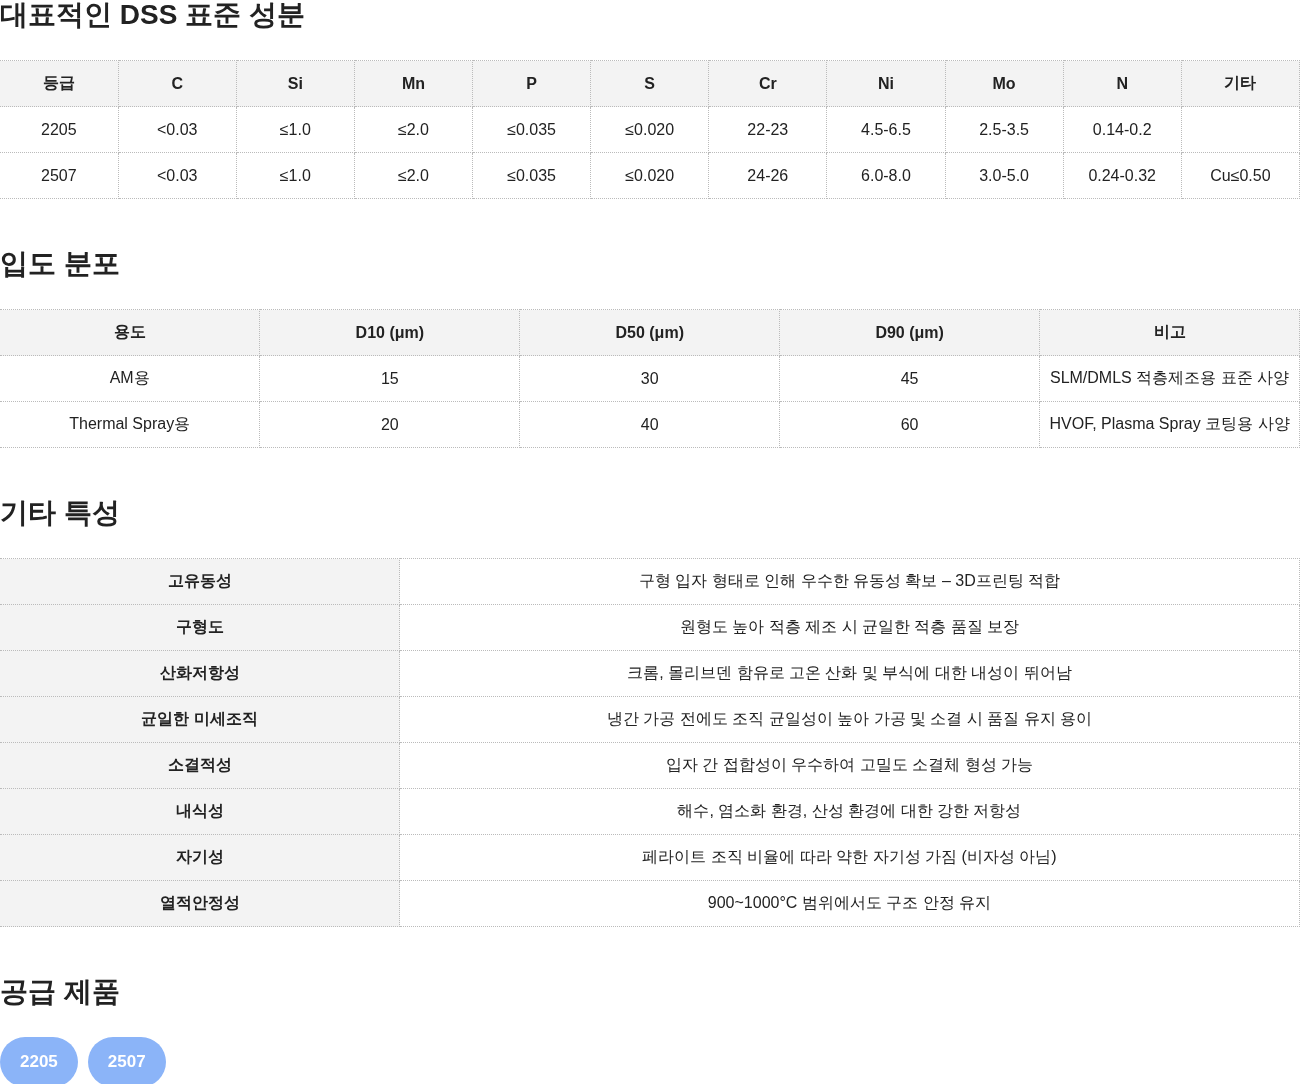  What do you see at coordinates (849, 903) in the screenshot?
I see `property-value: 900~1000°C 범위에서도 구조 안정 유지` at bounding box center [849, 903].